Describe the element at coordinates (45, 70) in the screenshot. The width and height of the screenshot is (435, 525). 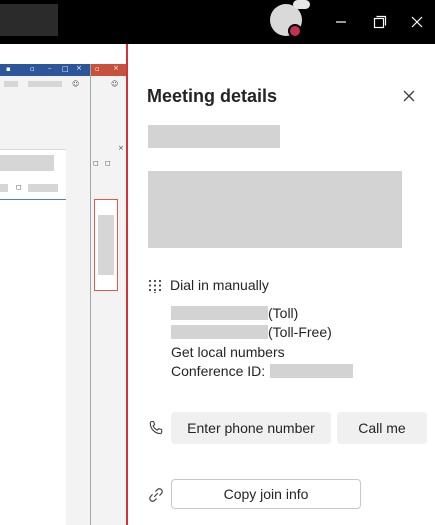
I see `background-window-titlebar: ▪ ▫ – □ ×` at that location.